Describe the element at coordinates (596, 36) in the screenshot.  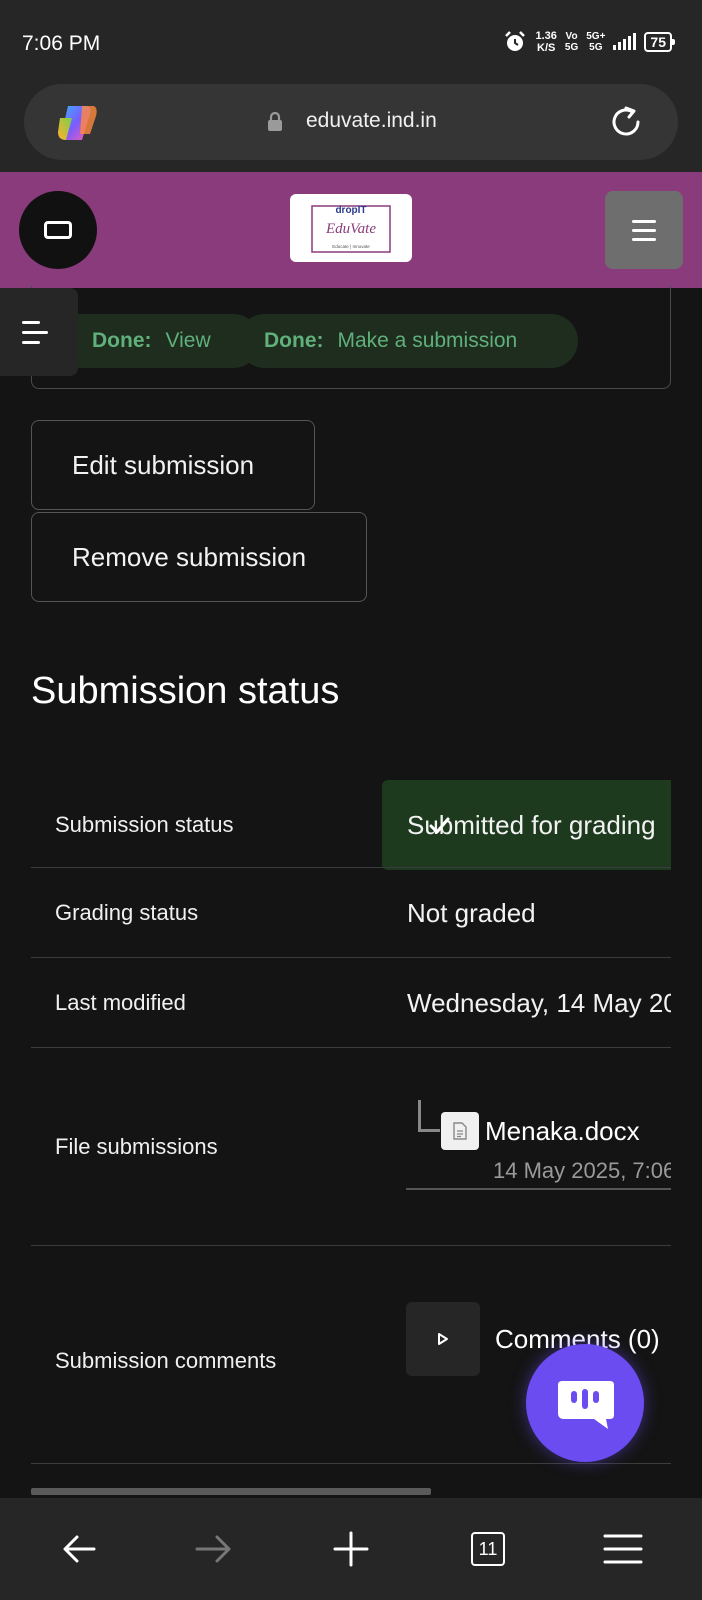
I see `network-top: 5G+` at that location.